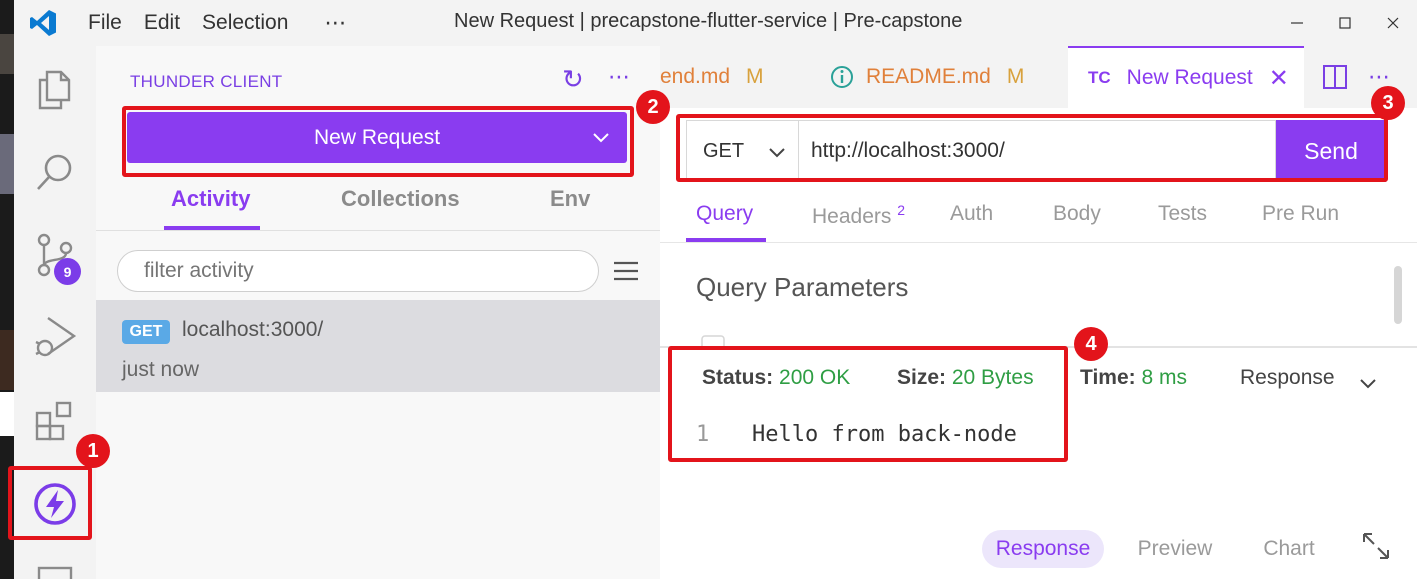  What do you see at coordinates (1038, 222) in the screenshot?
I see `request-tabs: Query Headers 2 Auth Body Tests Pre Run` at bounding box center [1038, 222].